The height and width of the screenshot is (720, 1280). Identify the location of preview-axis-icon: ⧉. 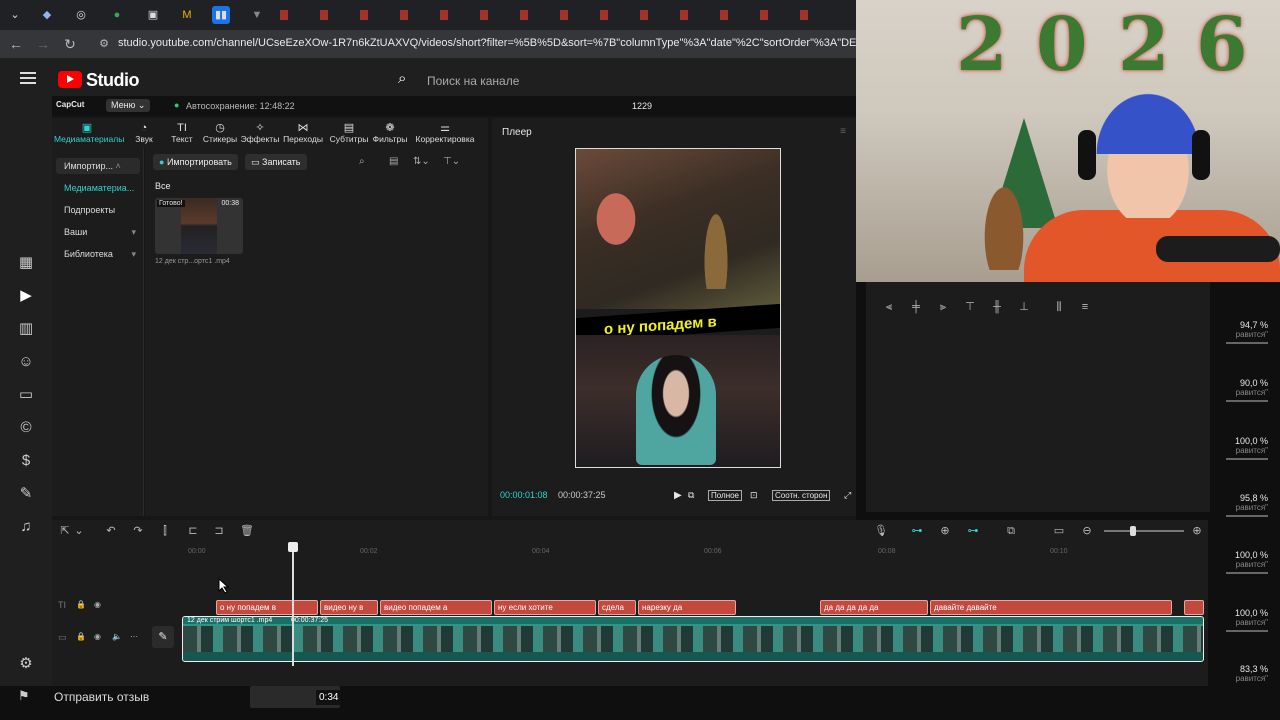
(1011, 531).